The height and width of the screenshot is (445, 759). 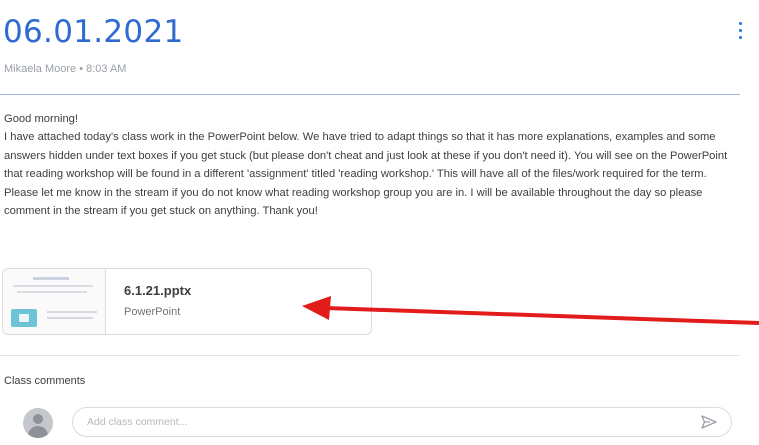 I want to click on comment-input, so click(x=377, y=422).